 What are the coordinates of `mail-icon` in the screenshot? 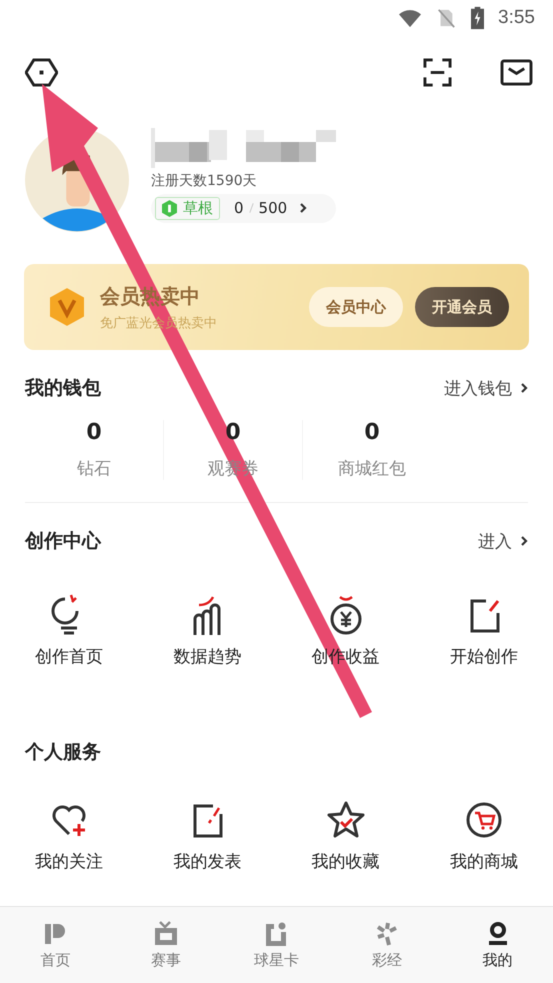 It's located at (516, 72).